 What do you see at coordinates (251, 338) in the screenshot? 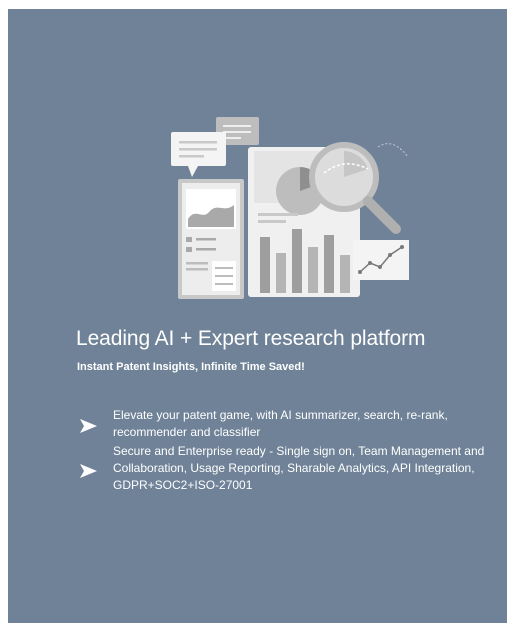
I see `headline: Leading AI + Expert research platform` at bounding box center [251, 338].